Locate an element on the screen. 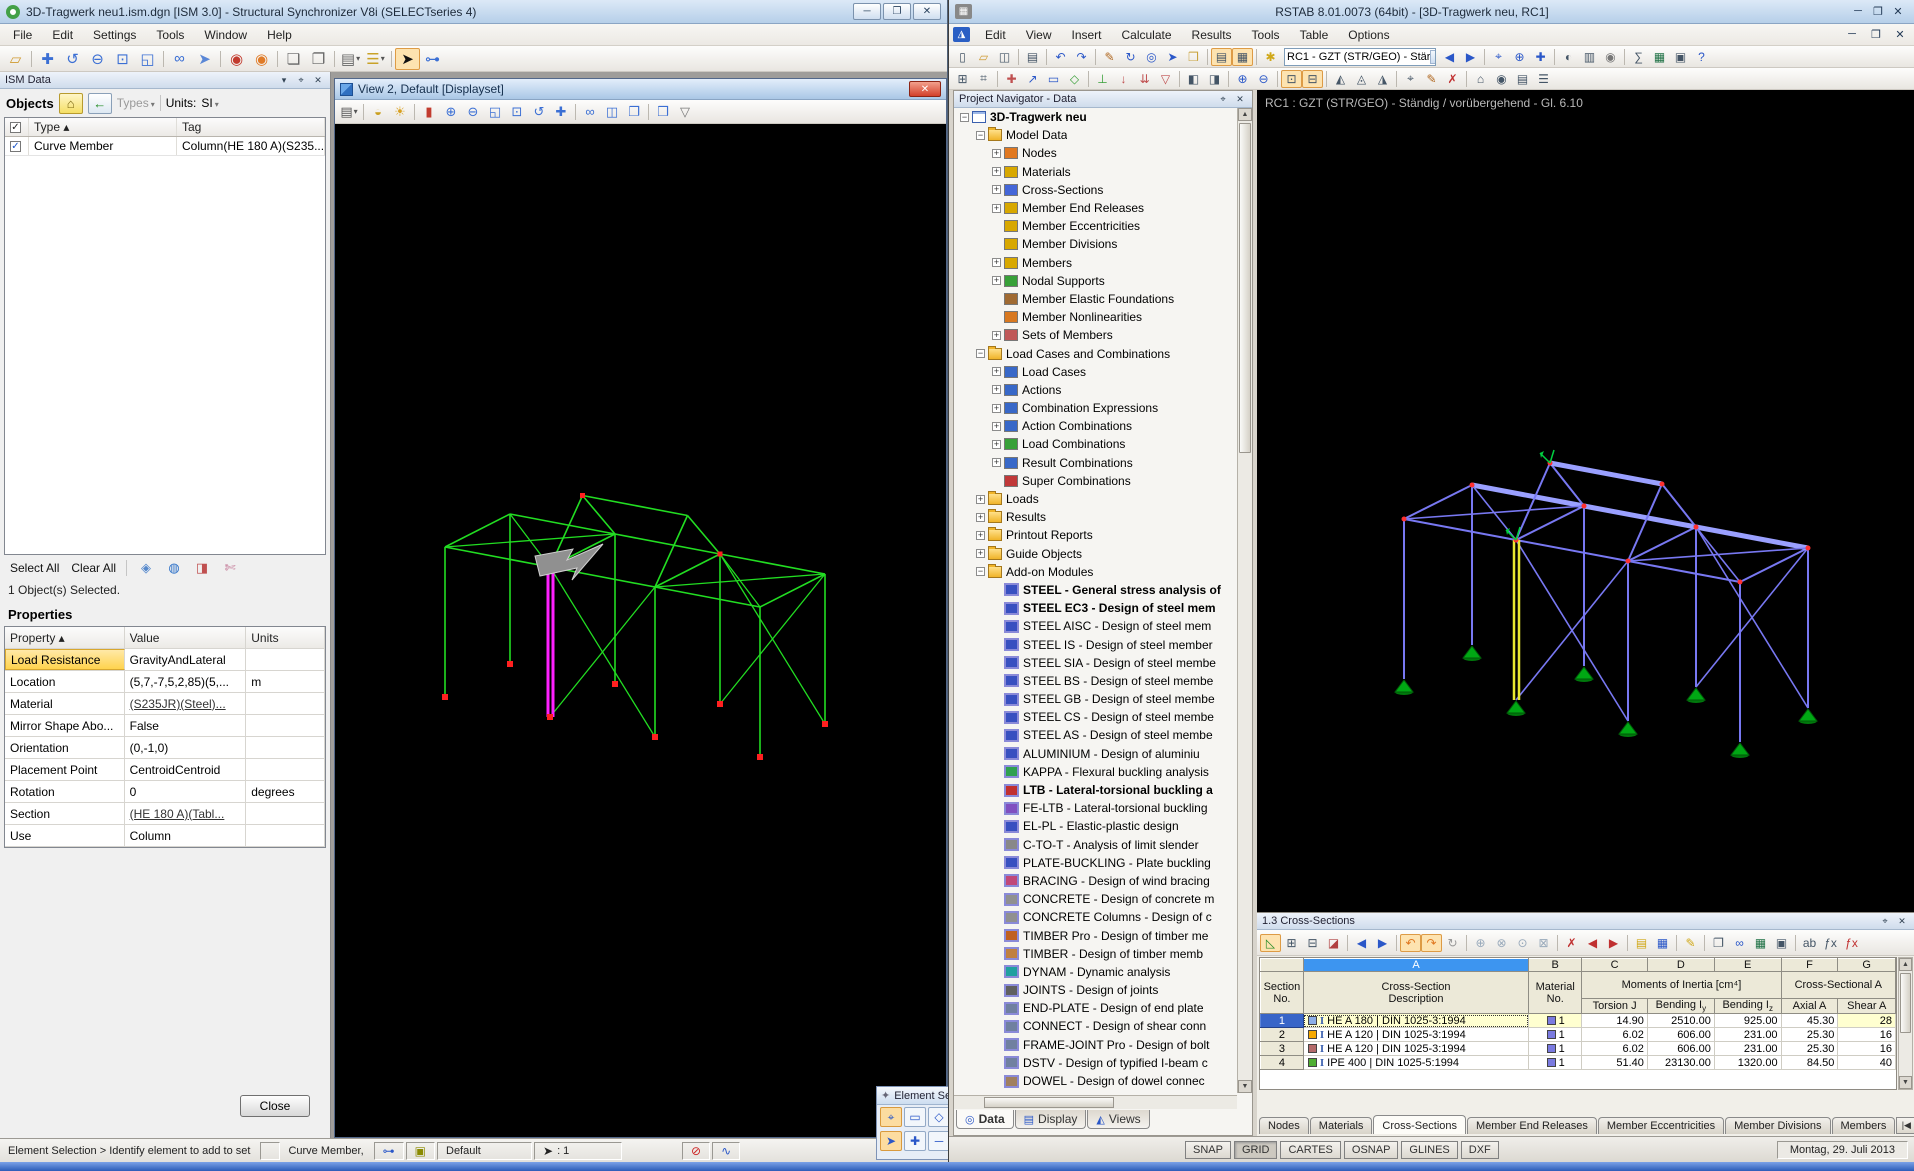  column-letter-B: B is located at coordinates (1555, 965).